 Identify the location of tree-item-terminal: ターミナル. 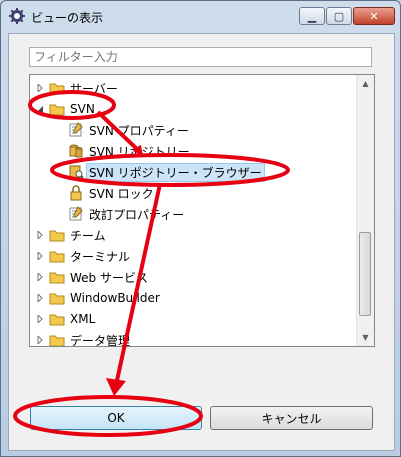
(83, 256).